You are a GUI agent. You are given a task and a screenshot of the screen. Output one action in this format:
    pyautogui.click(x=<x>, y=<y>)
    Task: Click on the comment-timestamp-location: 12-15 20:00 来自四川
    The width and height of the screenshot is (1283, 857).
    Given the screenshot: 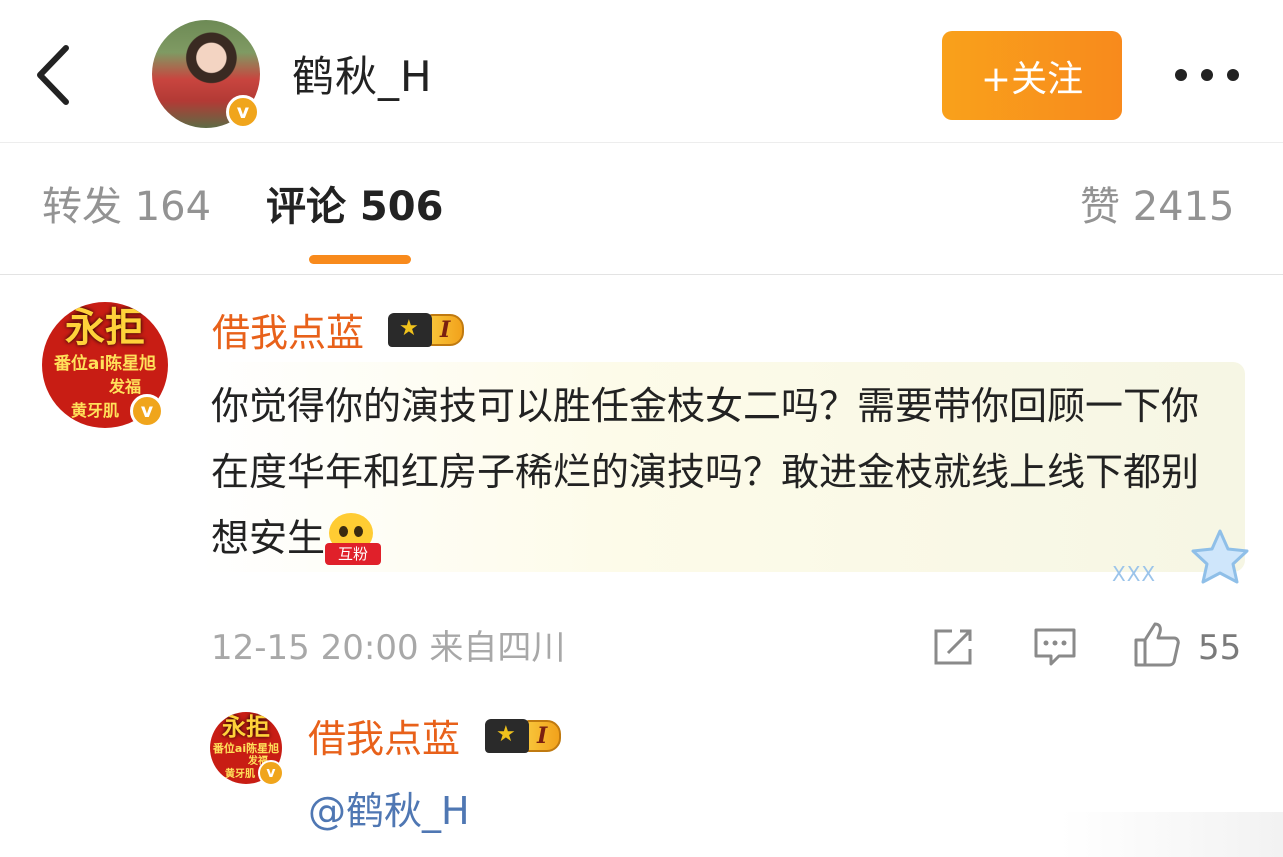 What is the action you would take?
    pyautogui.click(x=388, y=648)
    